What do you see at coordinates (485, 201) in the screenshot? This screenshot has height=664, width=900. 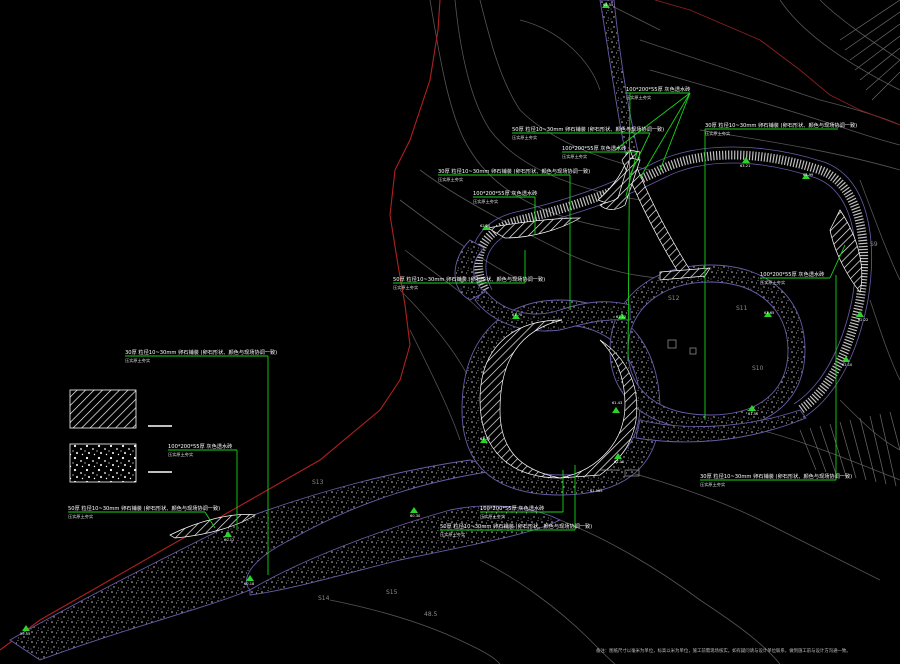 I see `callout-5-line2: 压实原土夯实` at bounding box center [485, 201].